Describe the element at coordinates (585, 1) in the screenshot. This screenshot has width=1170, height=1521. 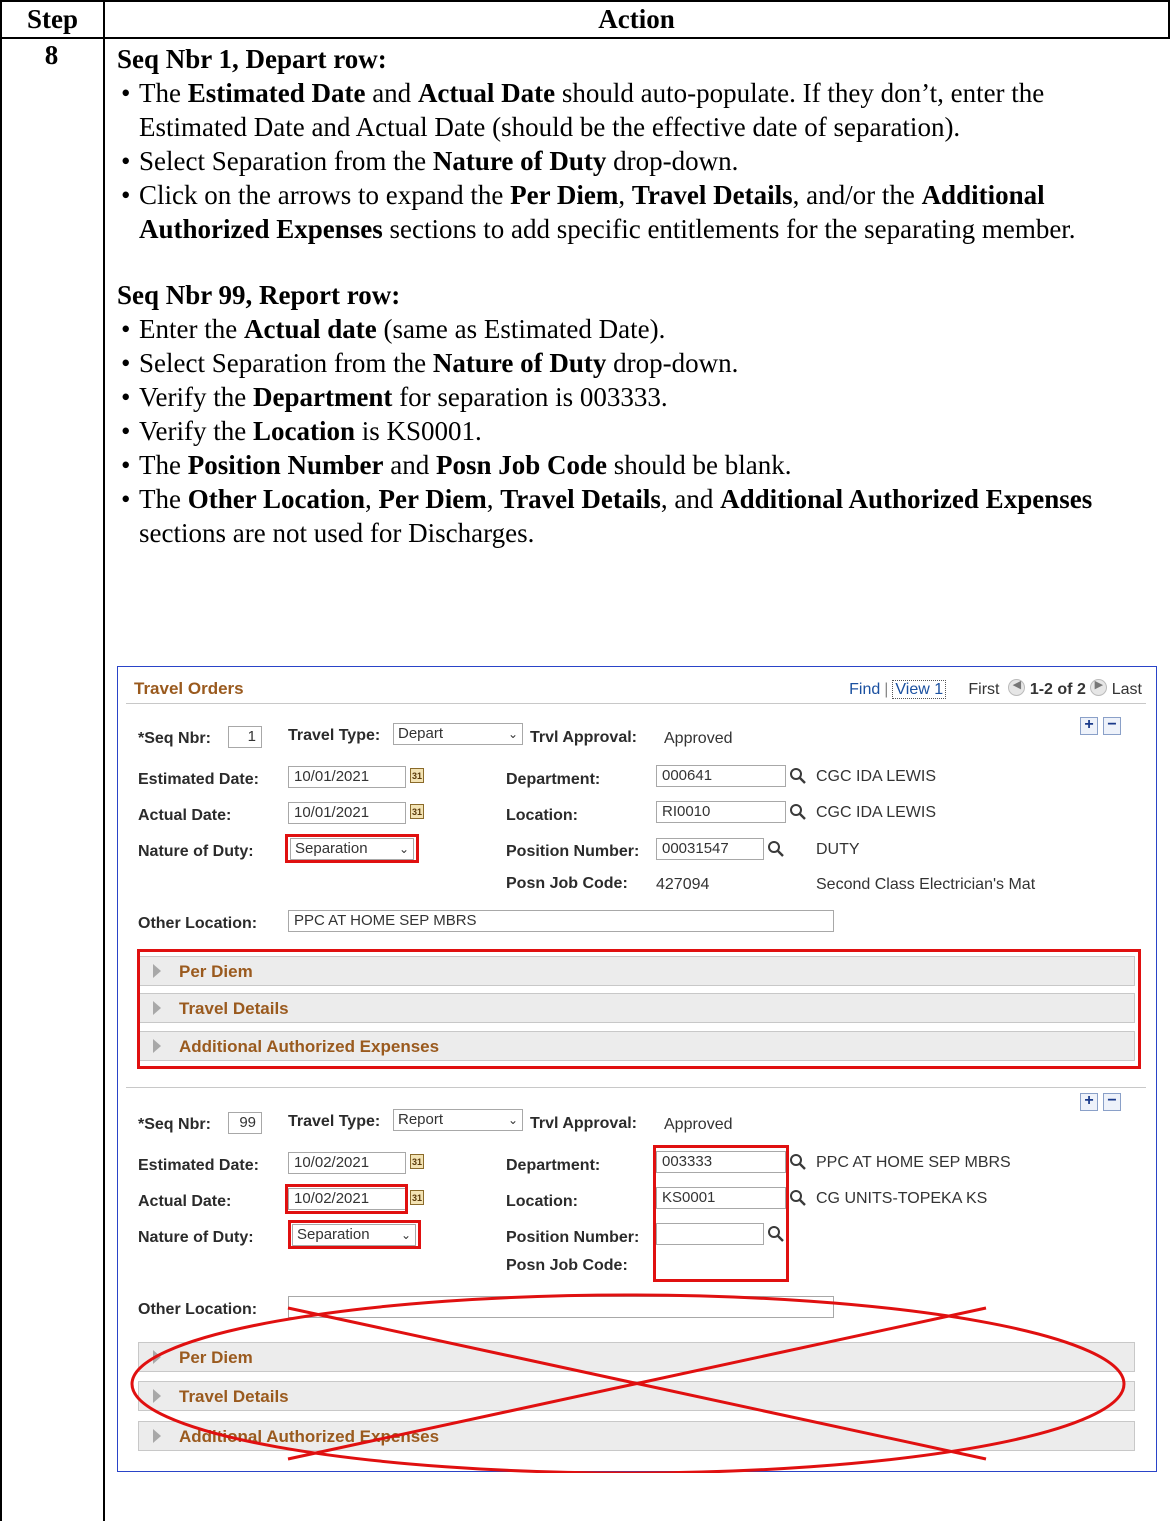
I see `table-top-border` at that location.